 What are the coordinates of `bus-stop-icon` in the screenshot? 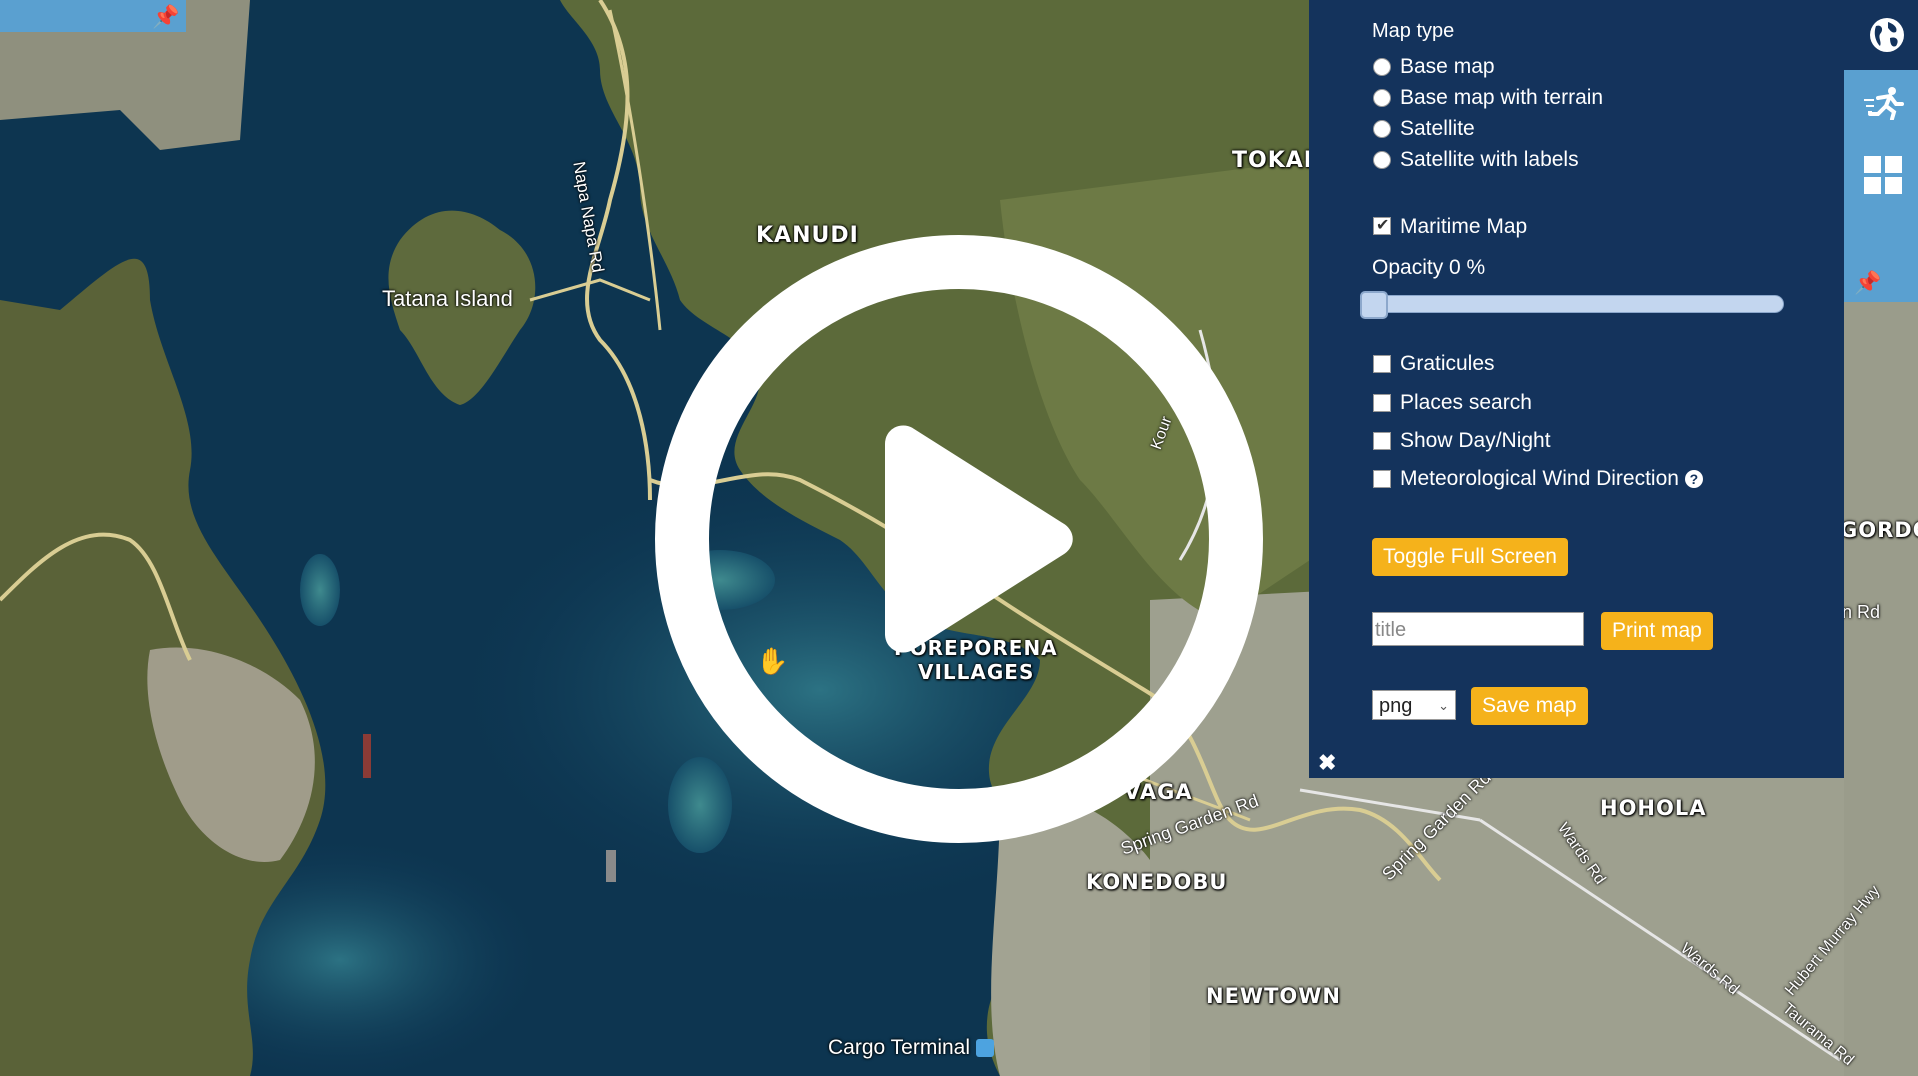 It's located at (984, 1048).